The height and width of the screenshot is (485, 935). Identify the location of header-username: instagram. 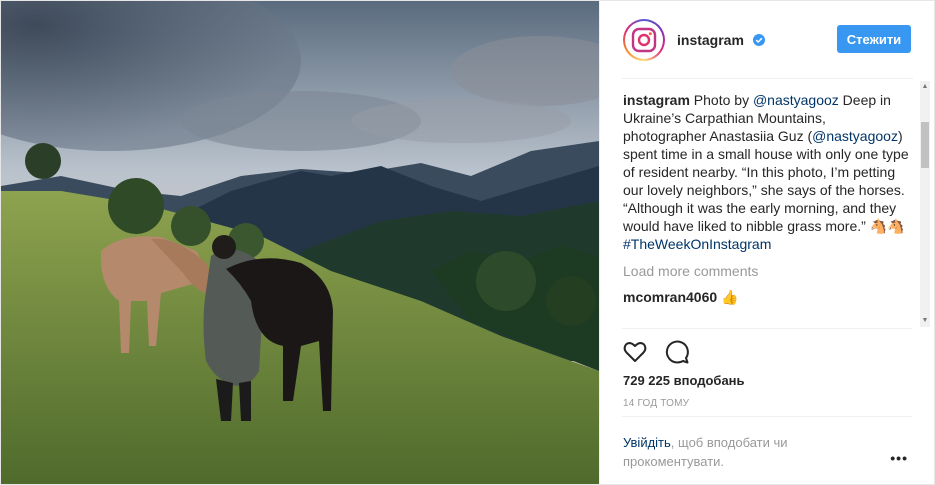
(721, 40).